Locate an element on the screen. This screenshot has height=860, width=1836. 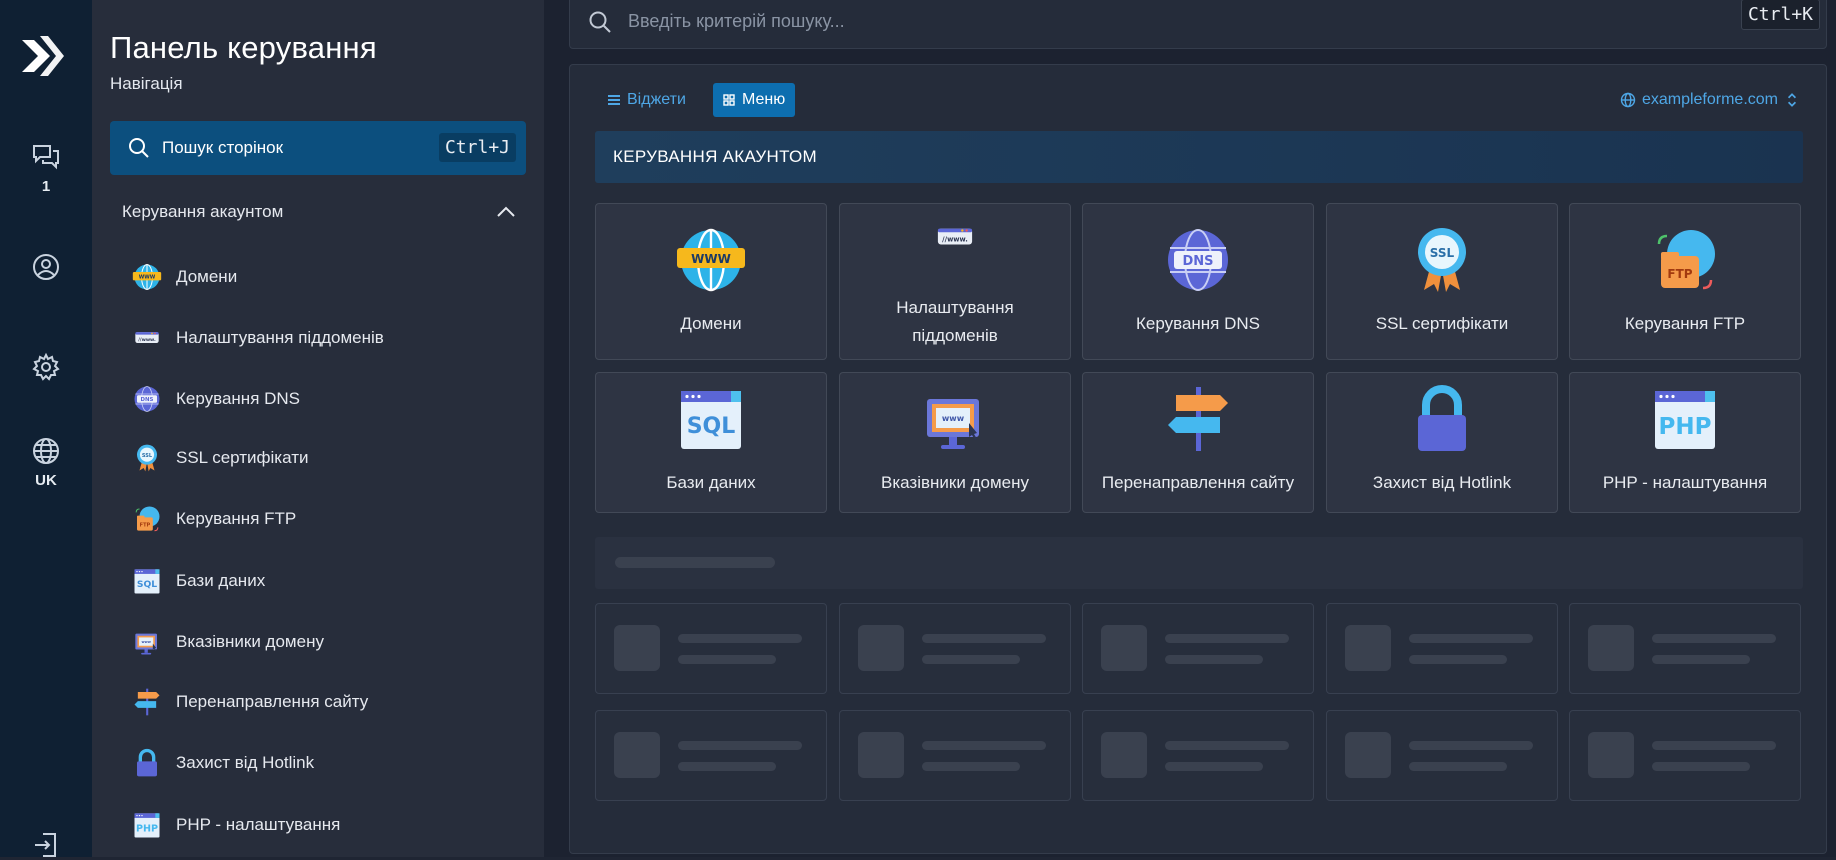
card-hotlink: Захист від Hotlink is located at coordinates (1442, 442).